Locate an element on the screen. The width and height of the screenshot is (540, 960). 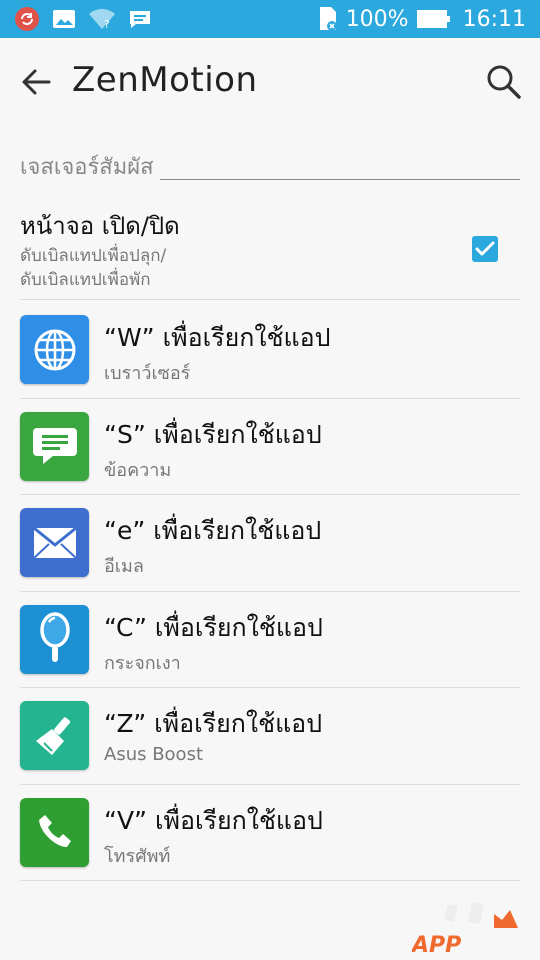
gesture-row-z: “Z” เพื่อเรียกใช้แอป Asus Boost is located at coordinates (270, 736).